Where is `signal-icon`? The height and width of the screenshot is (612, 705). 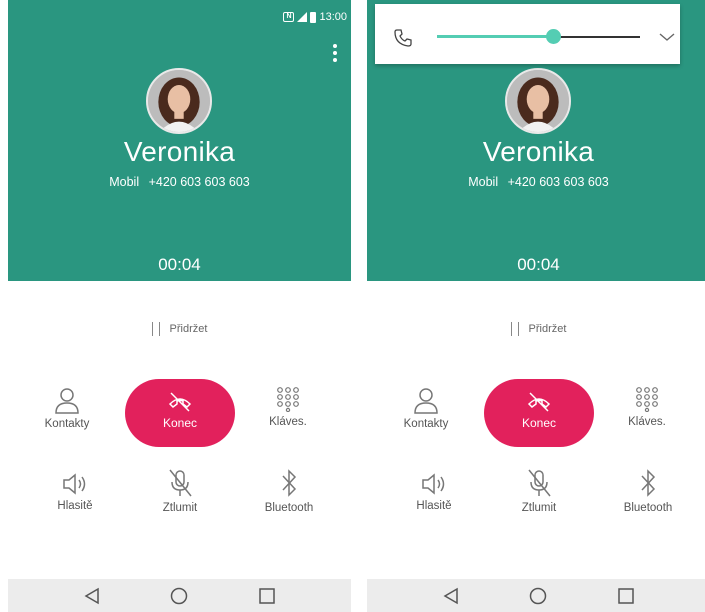
signal-icon is located at coordinates (302, 17).